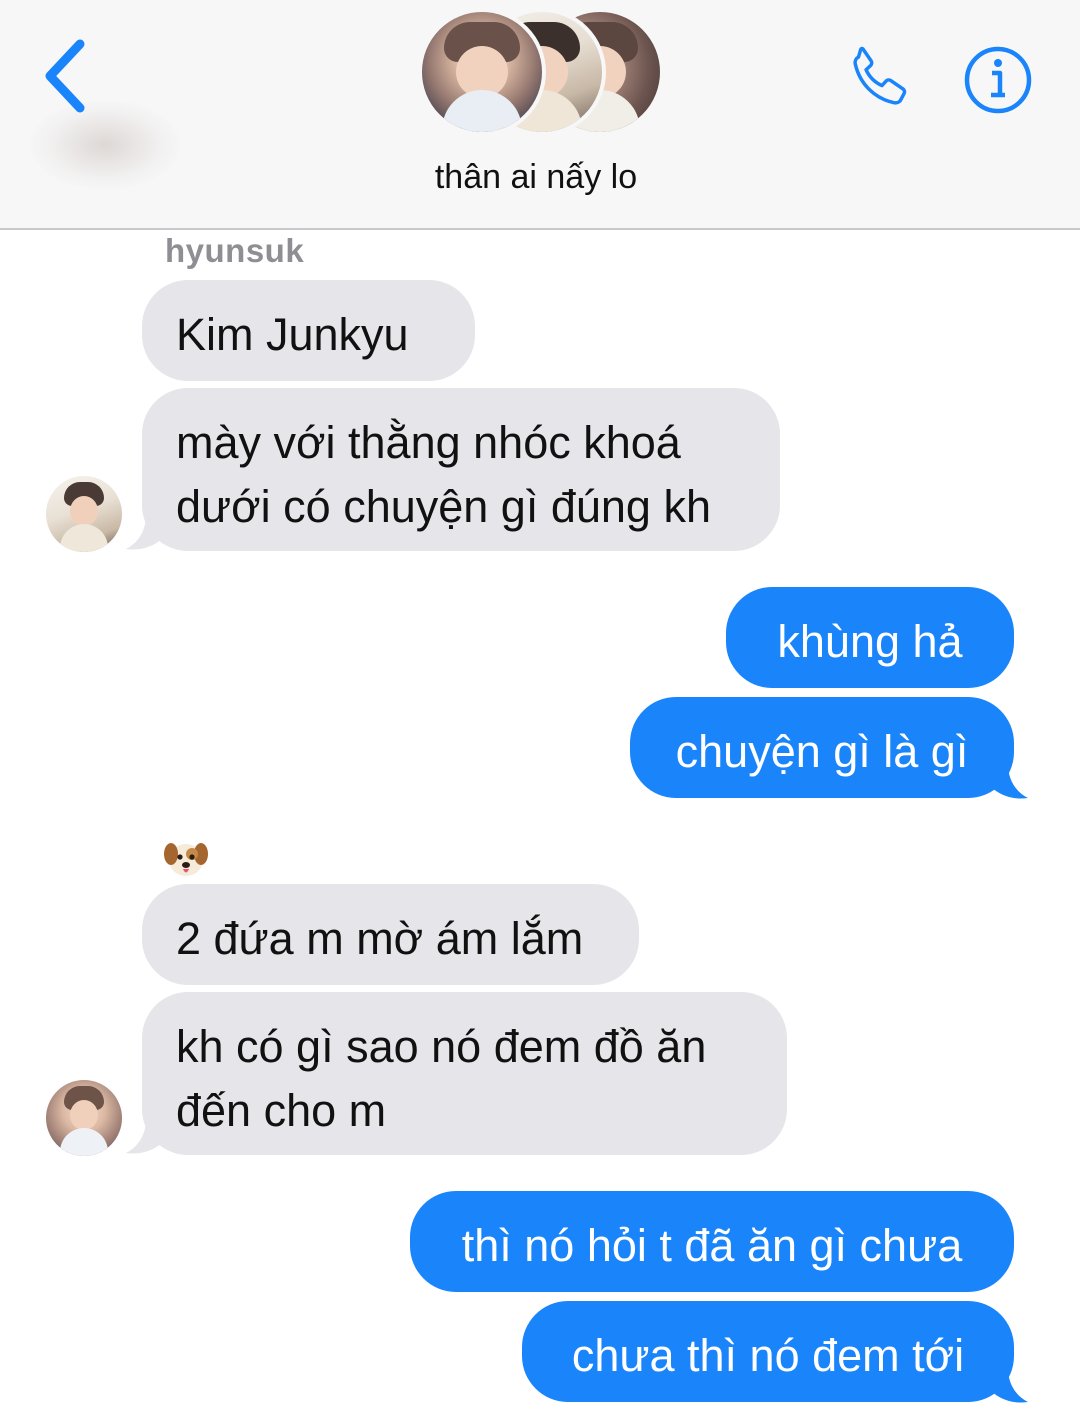 This screenshot has height=1418, width=1080. I want to click on message-text-line: dưới có chuyện gì đúng kh, so click(443, 506).